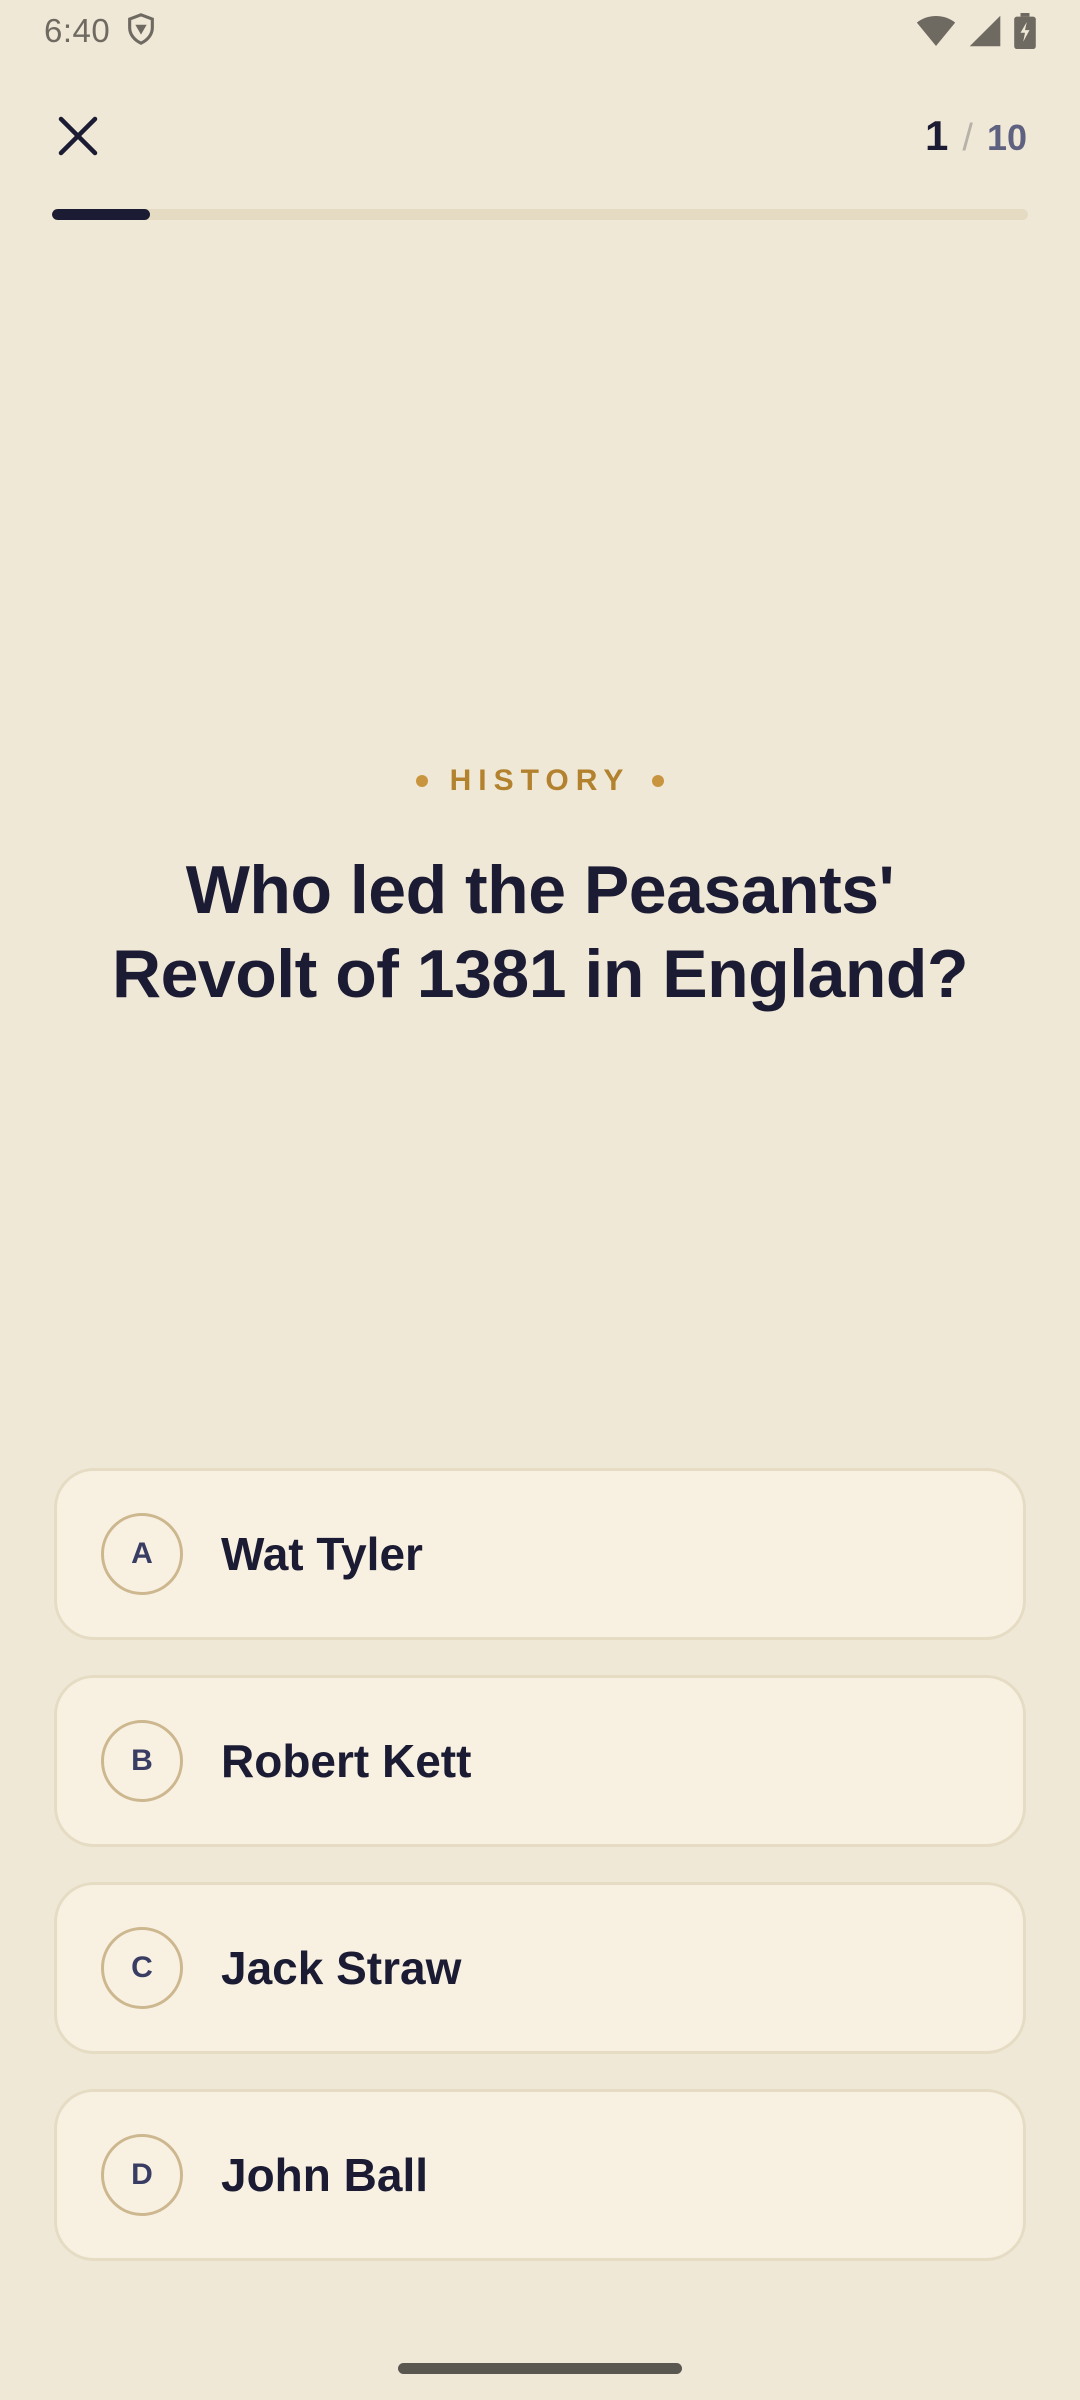 This screenshot has height=2400, width=1080. I want to click on close-button, so click(78, 136).